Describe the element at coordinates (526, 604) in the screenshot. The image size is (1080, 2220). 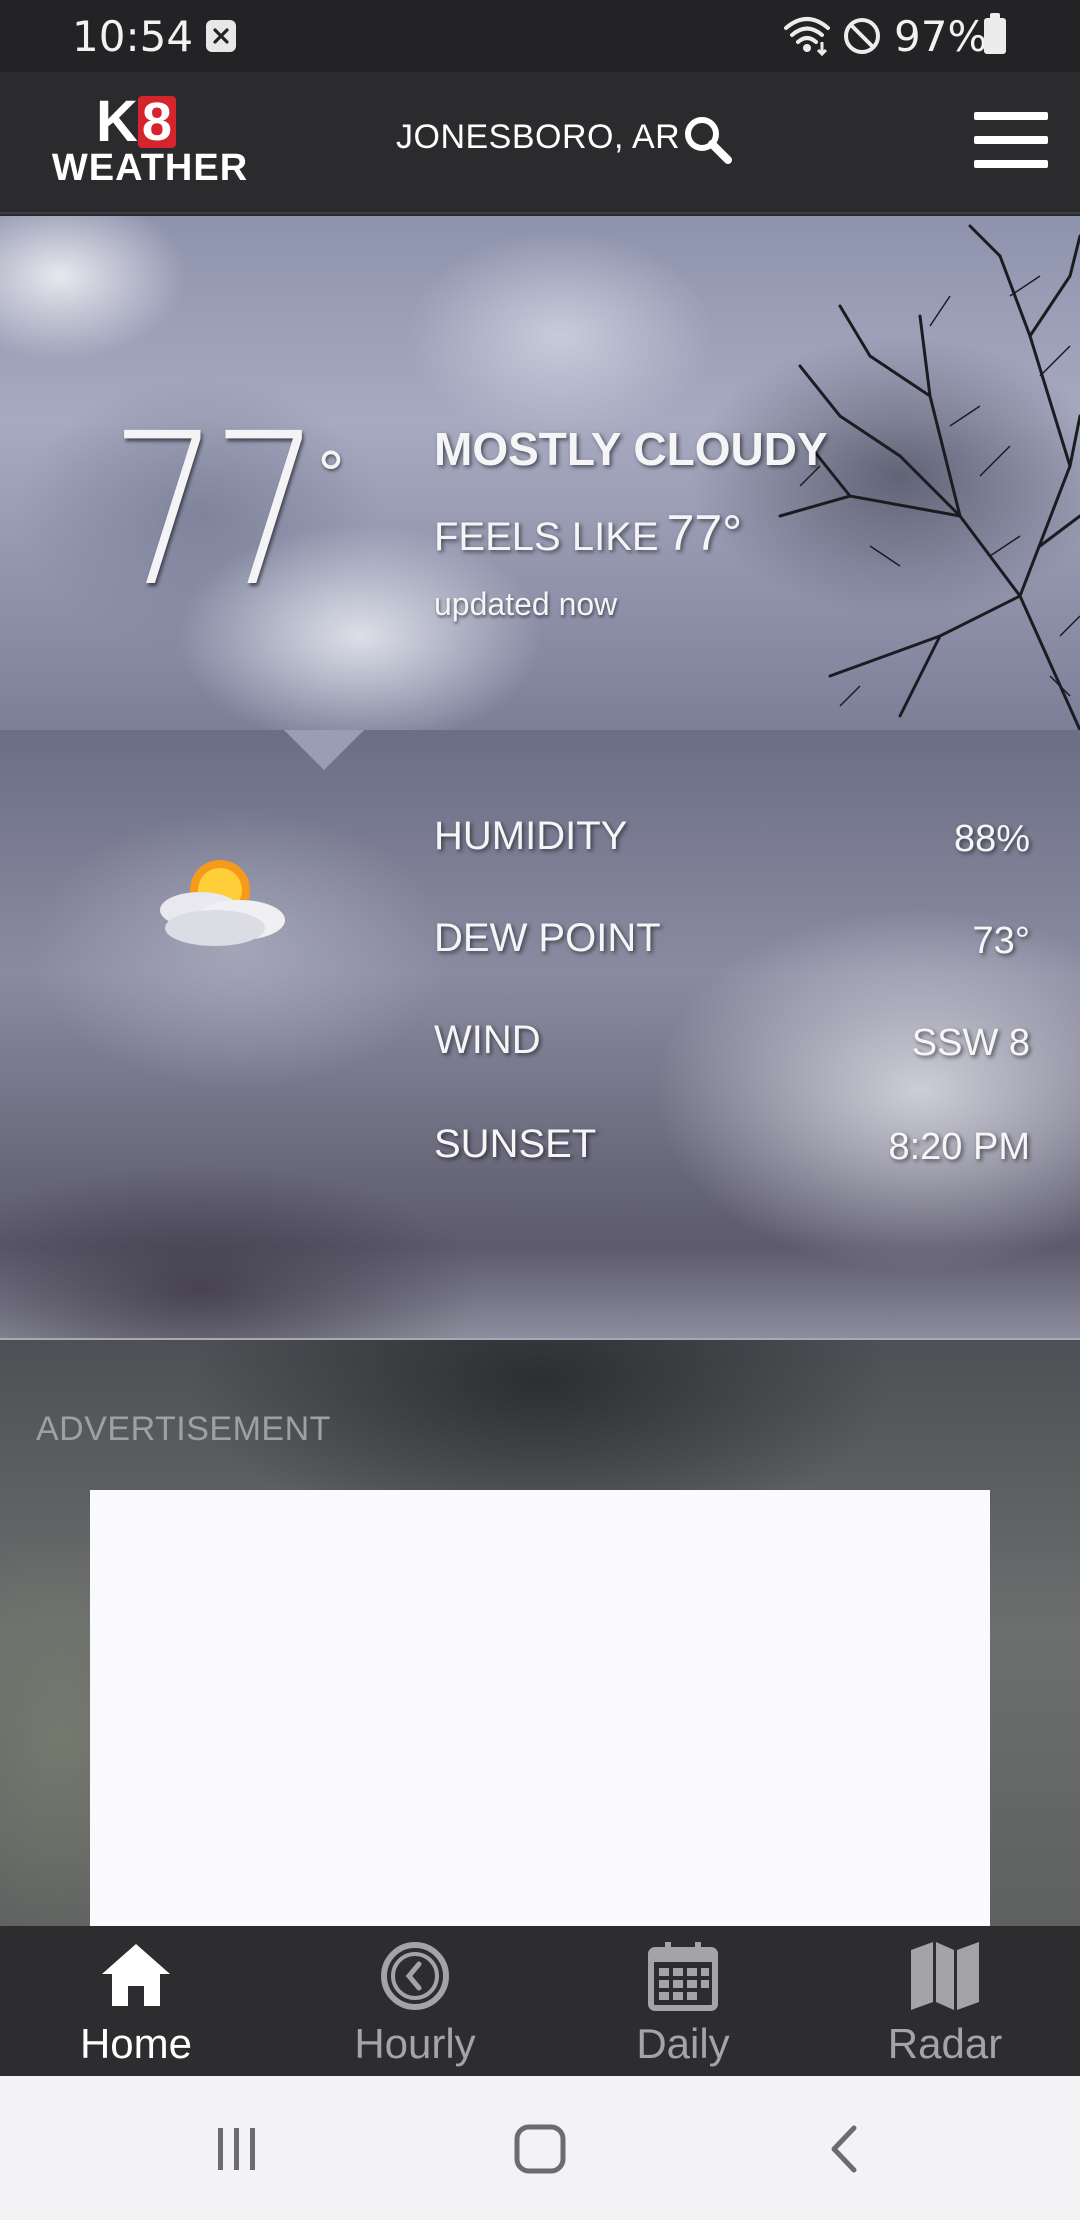
I see `updated-text: updated now` at that location.